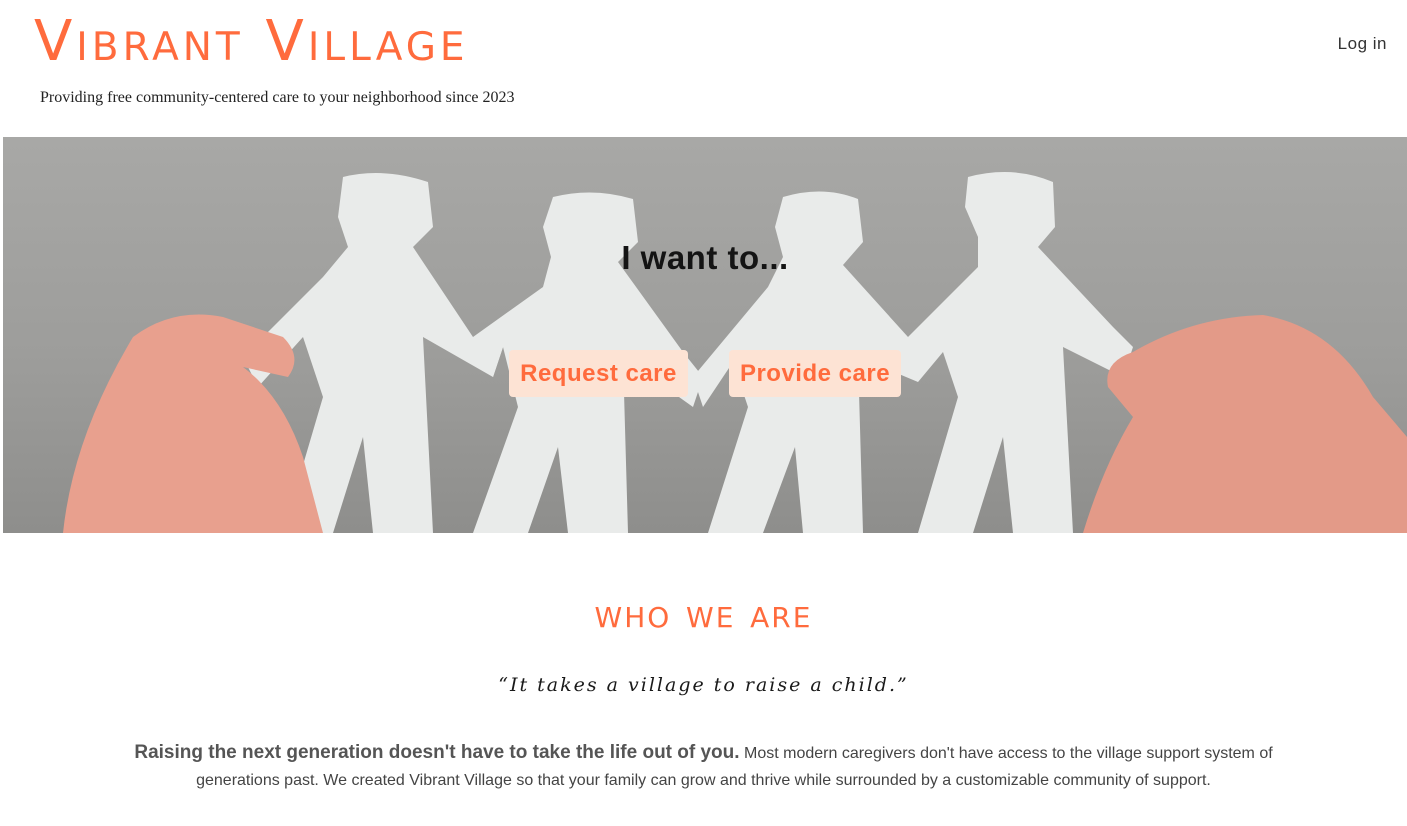 The width and height of the screenshot is (1407, 826). Describe the element at coordinates (703, 614) in the screenshot. I see `who-we-are-title: who we are` at that location.